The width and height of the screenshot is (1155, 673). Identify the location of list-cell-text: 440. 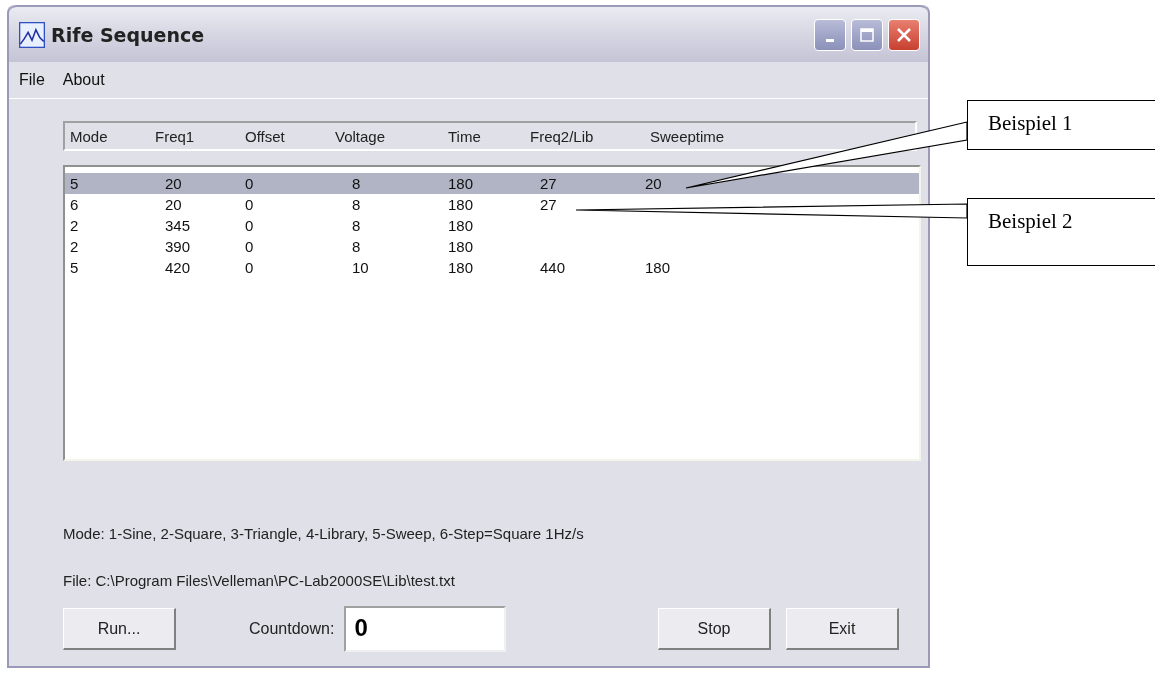
(553, 268).